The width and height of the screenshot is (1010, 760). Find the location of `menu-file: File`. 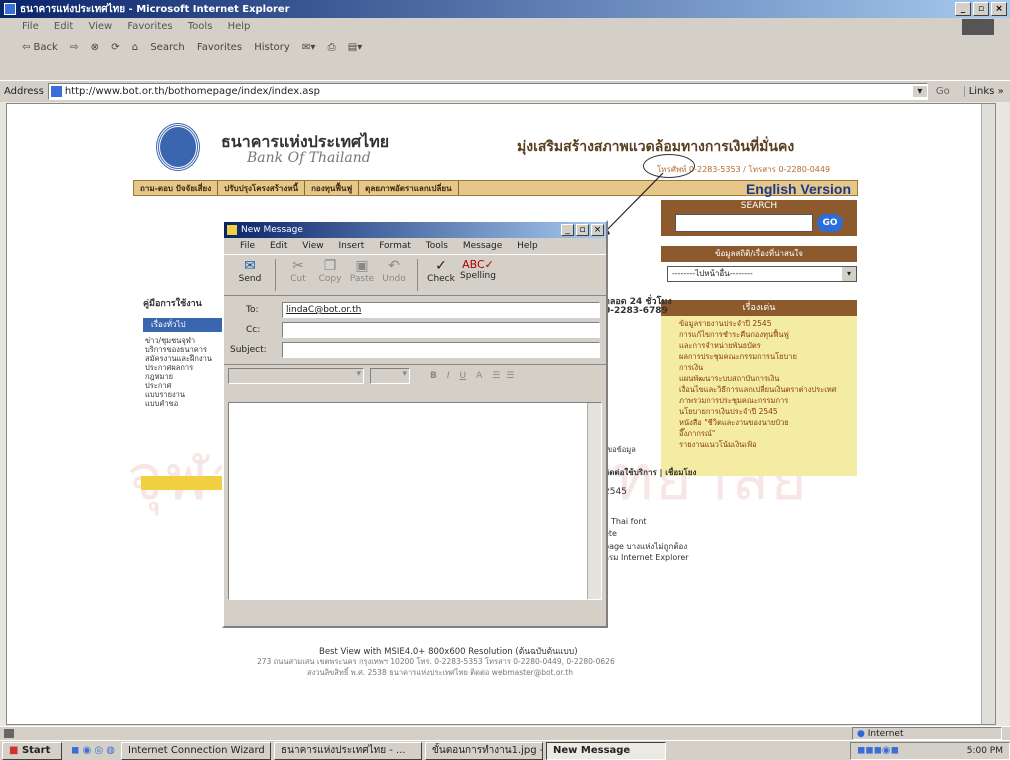

menu-file: File is located at coordinates (30, 26).